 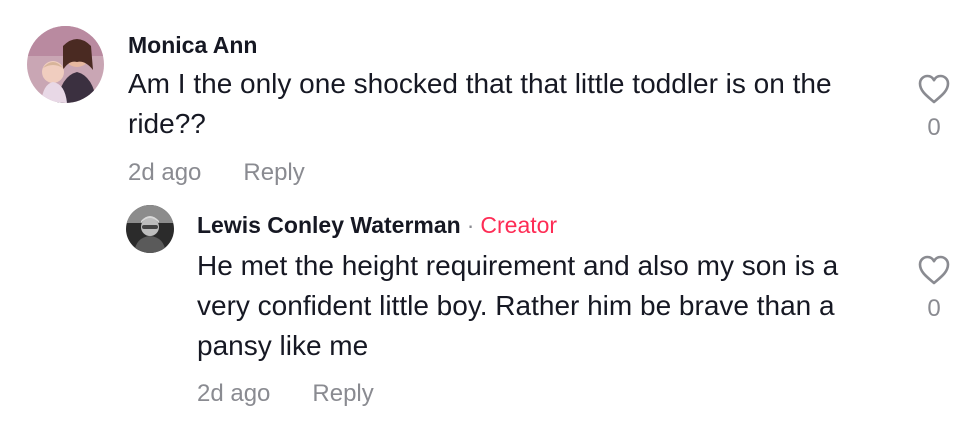 What do you see at coordinates (165, 172) in the screenshot?
I see `comment-timestamp: 2d ago` at bounding box center [165, 172].